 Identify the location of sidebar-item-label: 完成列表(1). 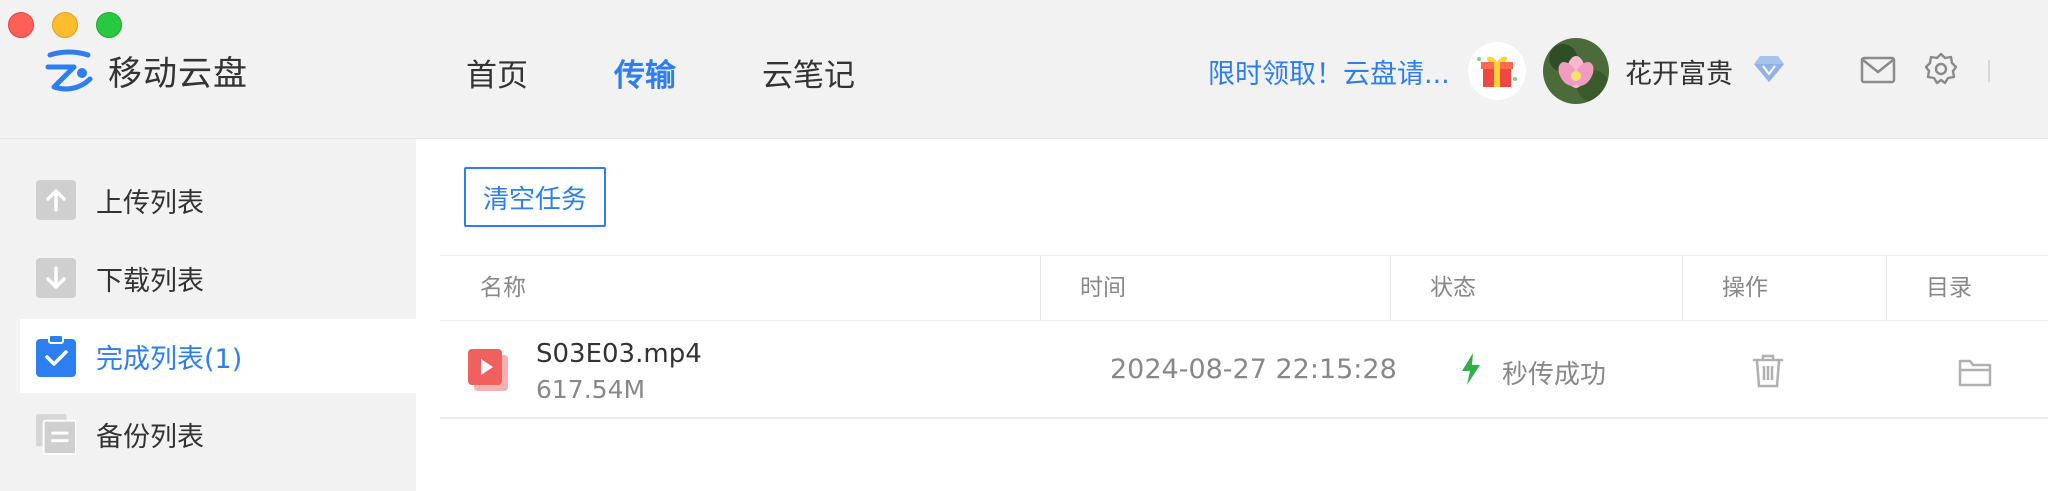
(169, 359).